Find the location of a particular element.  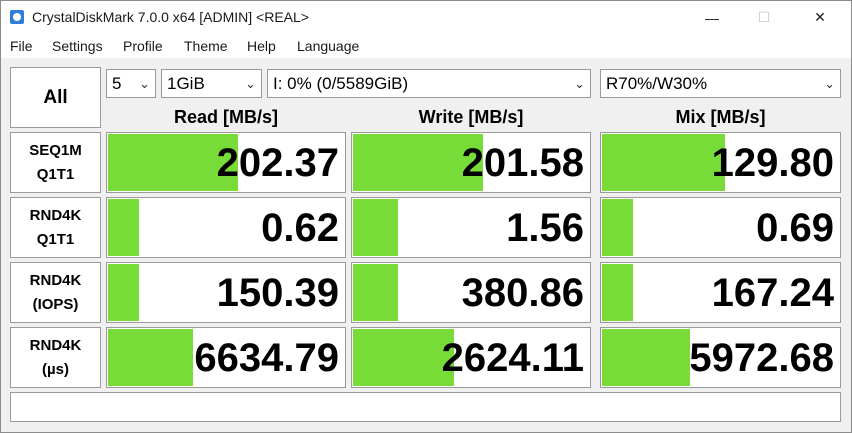

read-column-header: Read [MB/s] is located at coordinates (225, 117).